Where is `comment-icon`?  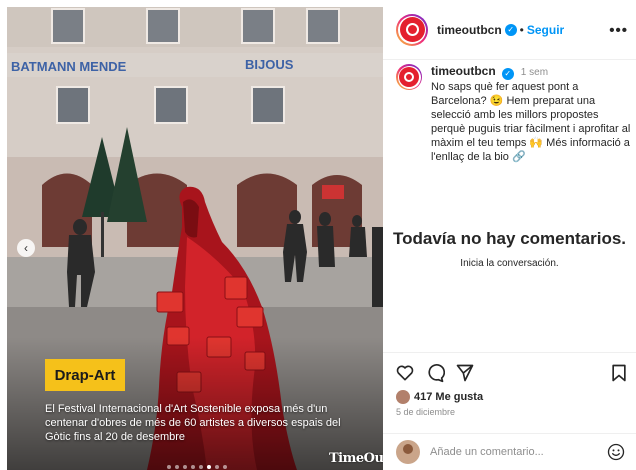
comment-icon is located at coordinates (435, 373).